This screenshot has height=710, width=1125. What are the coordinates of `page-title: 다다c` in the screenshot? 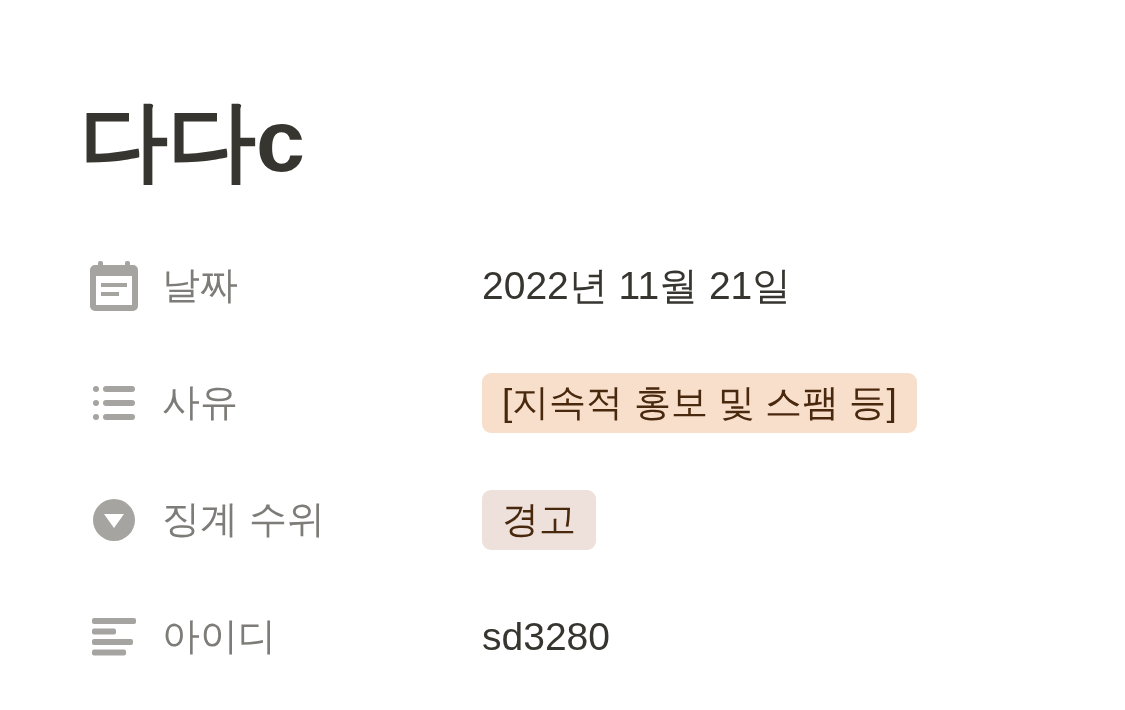 It's located at (192, 141).